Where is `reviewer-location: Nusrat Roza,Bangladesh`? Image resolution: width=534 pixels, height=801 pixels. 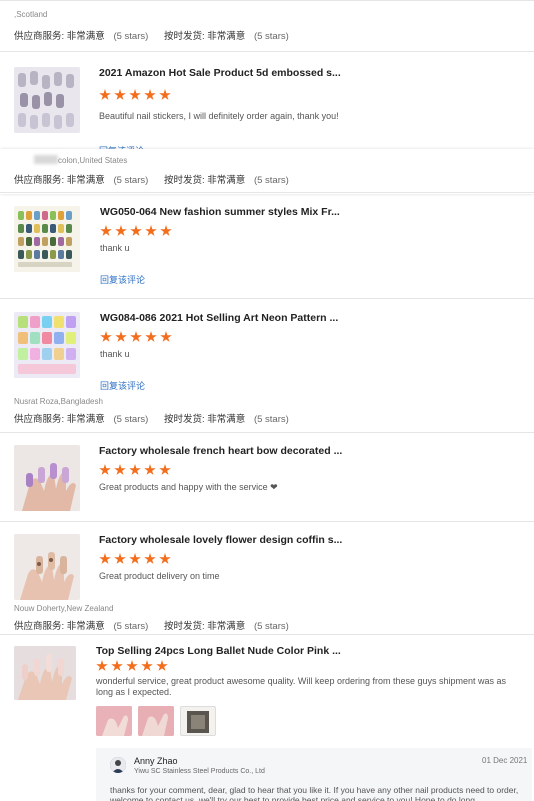 reviewer-location: Nusrat Roza,Bangladesh is located at coordinates (58, 401).